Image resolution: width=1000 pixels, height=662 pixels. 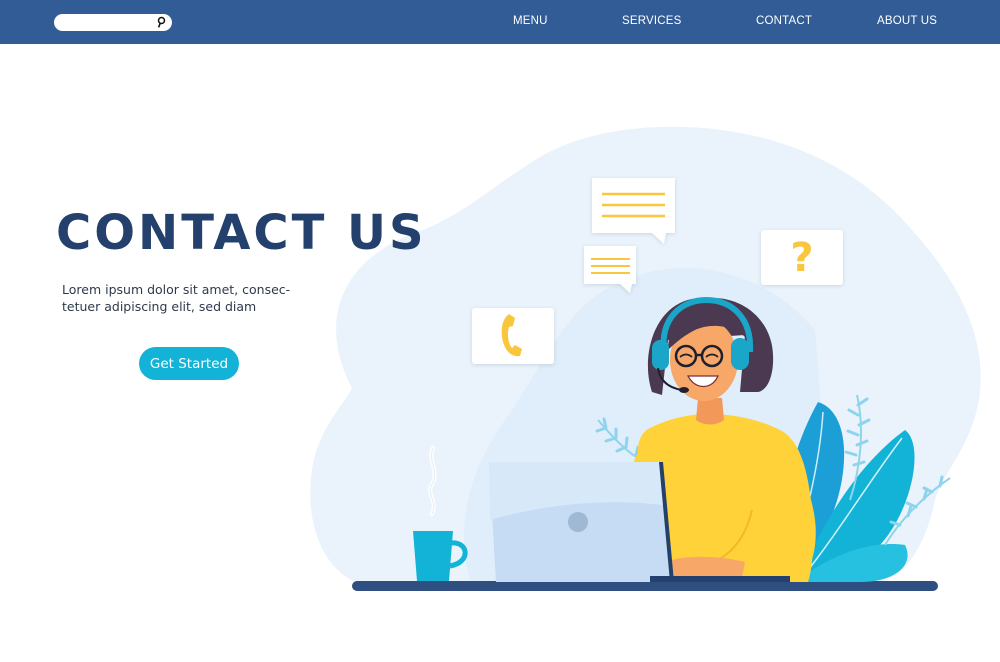 I want to click on hero-subtitle-line-1: Lorem ipsum dolor sit amet, consec-, so click(x=176, y=289).